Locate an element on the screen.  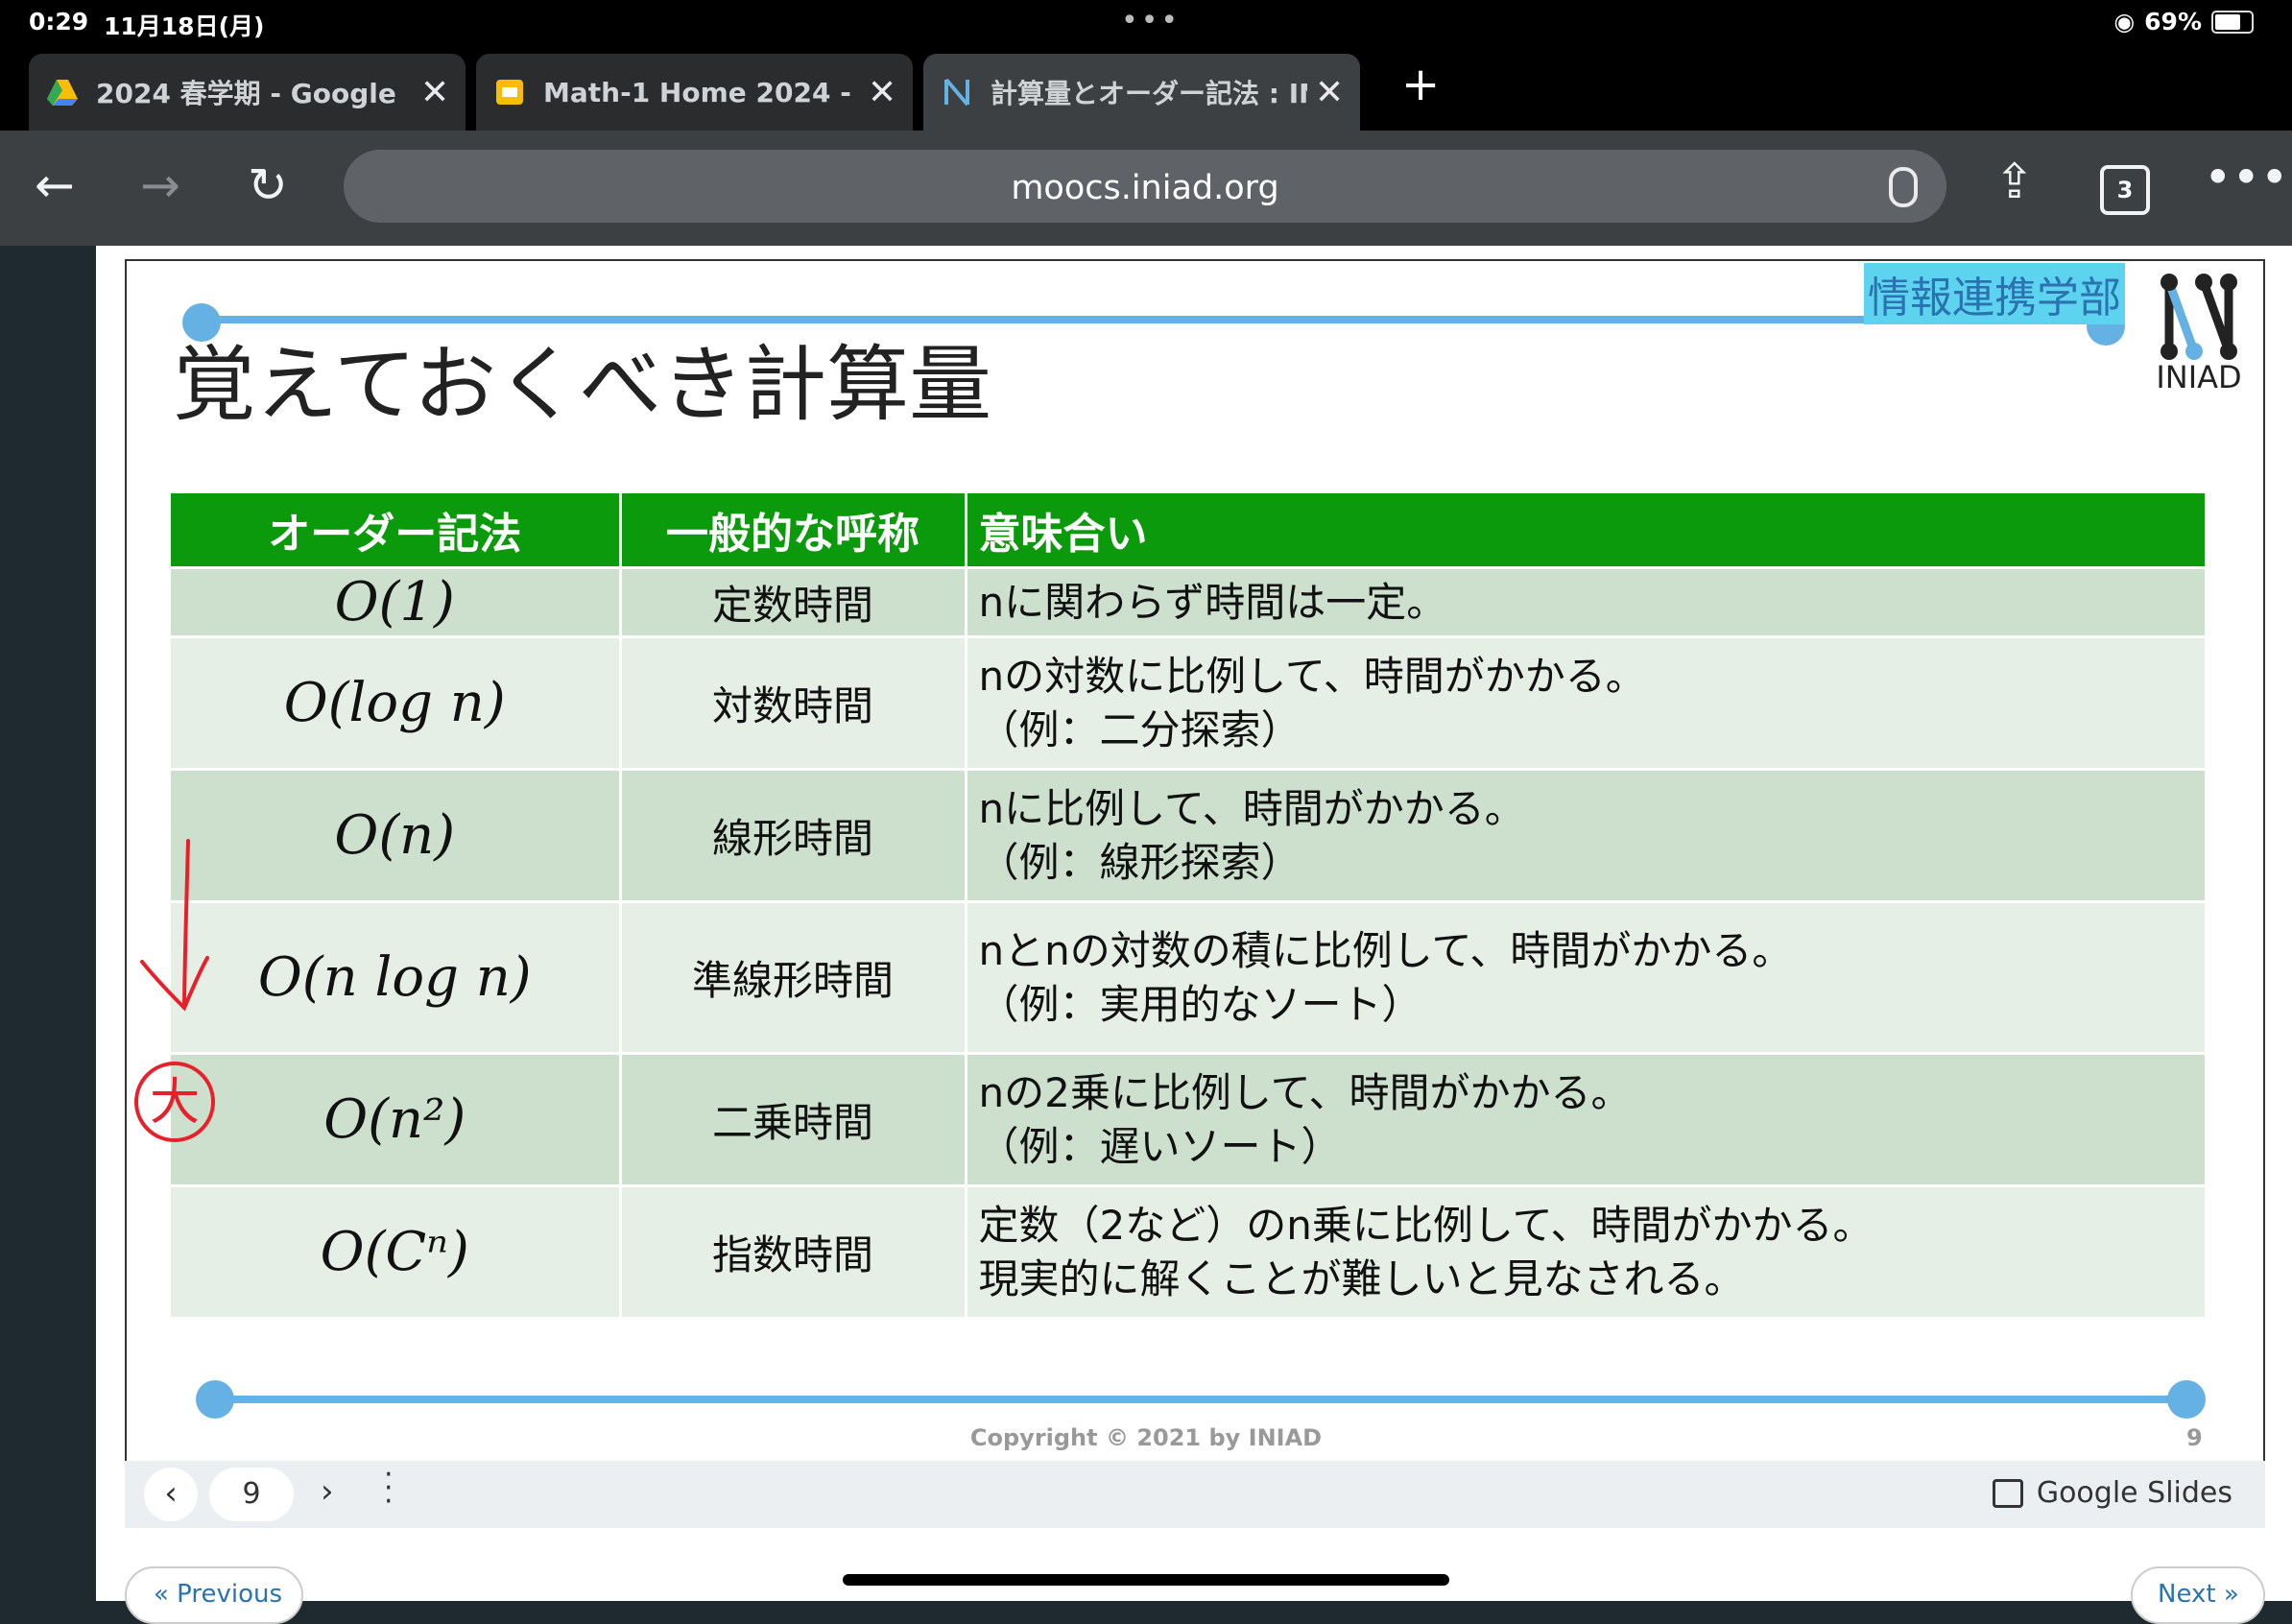
meaning-example: （例：線形探索） is located at coordinates (1140, 862).